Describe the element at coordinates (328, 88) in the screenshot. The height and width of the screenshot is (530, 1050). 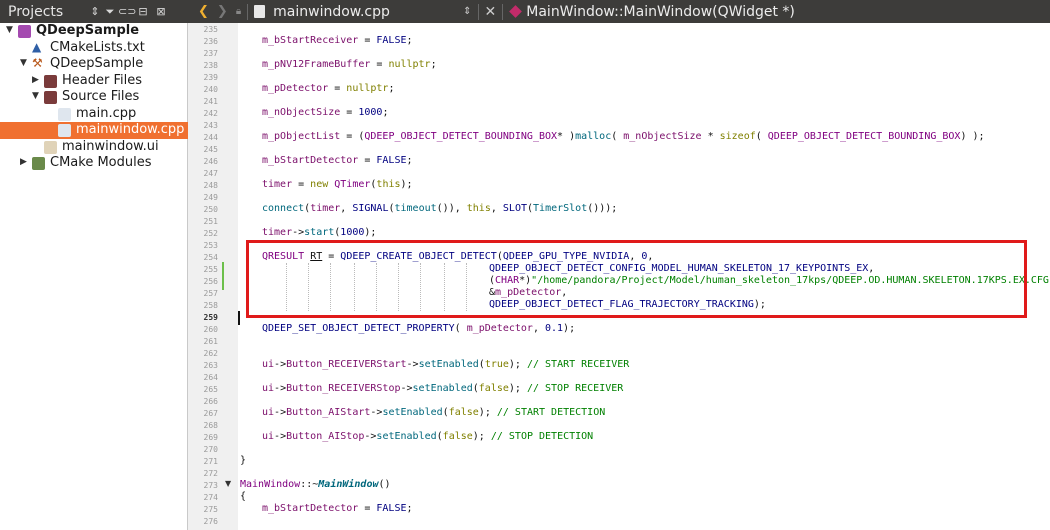
I see `code-line: m_pDetector = nullptr;` at that location.